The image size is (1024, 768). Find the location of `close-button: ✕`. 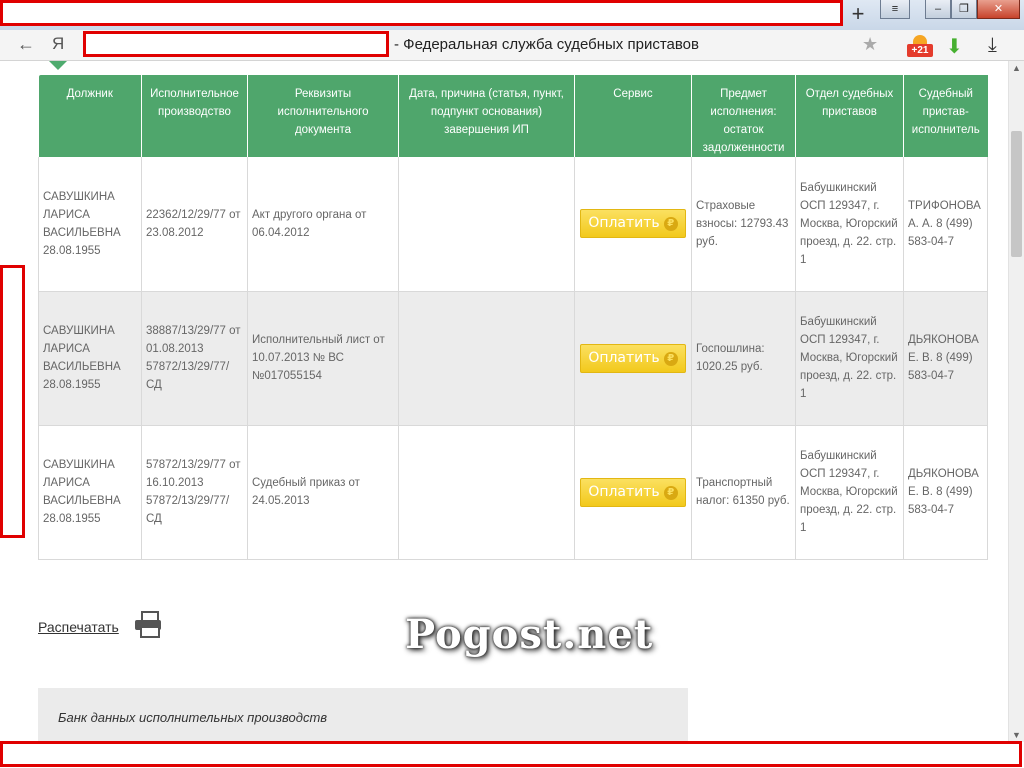

close-button: ✕ is located at coordinates (998, 9).